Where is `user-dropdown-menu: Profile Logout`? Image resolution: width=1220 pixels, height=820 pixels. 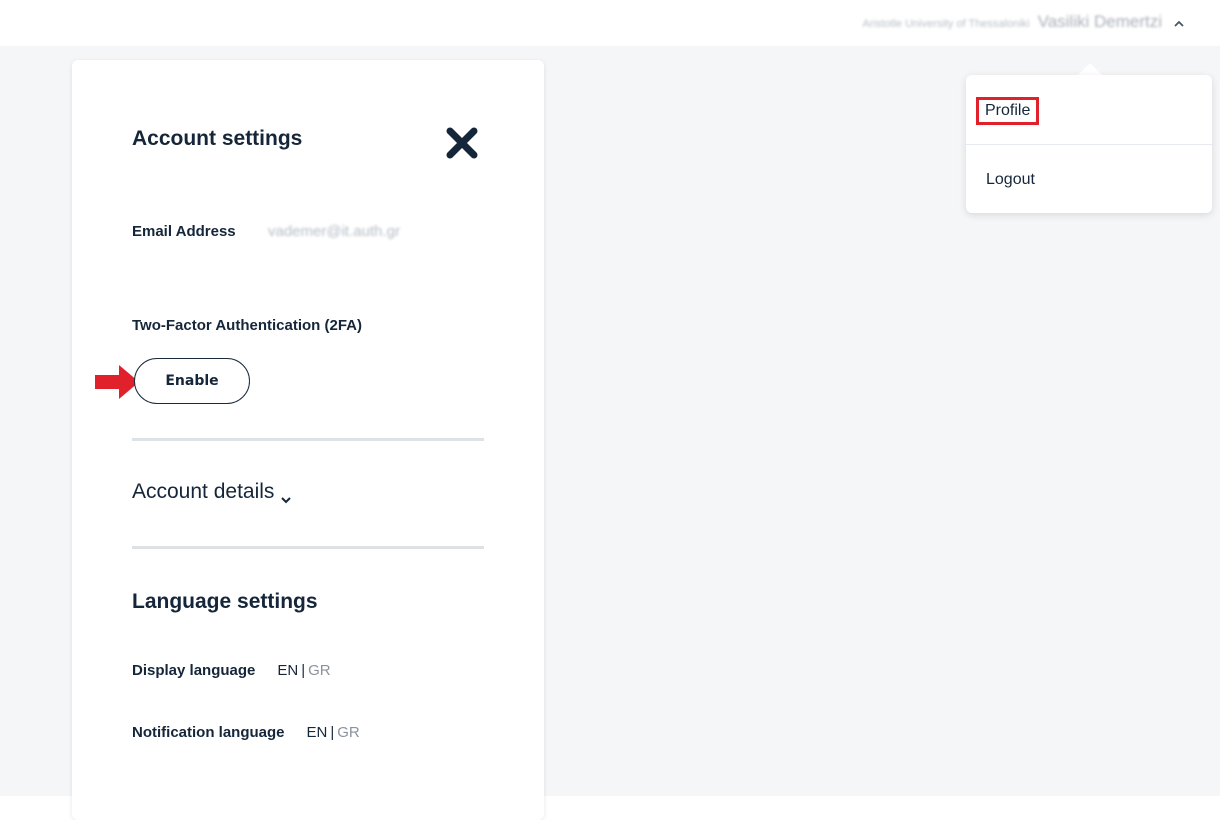 user-dropdown-menu: Profile Logout is located at coordinates (1089, 144).